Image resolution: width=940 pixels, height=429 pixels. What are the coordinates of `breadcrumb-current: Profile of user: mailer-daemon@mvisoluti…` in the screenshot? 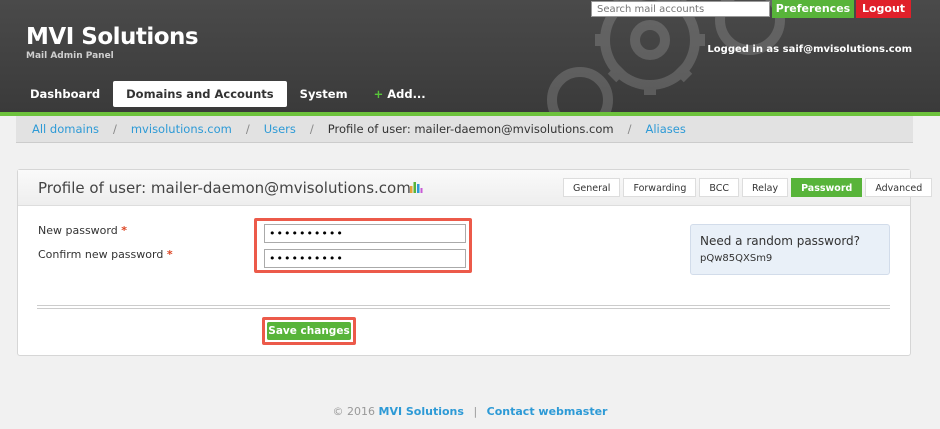 It's located at (470, 129).